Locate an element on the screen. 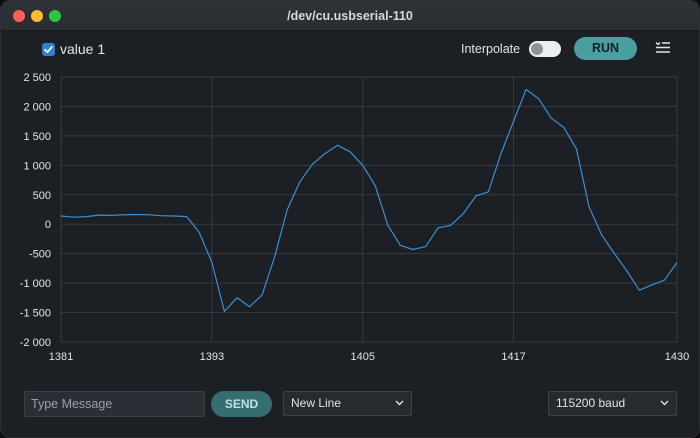  series-checkbox is located at coordinates (48, 49).